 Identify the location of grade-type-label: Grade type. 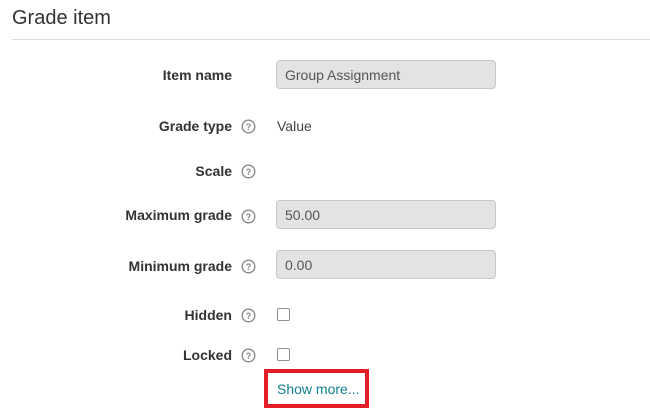
(195, 126).